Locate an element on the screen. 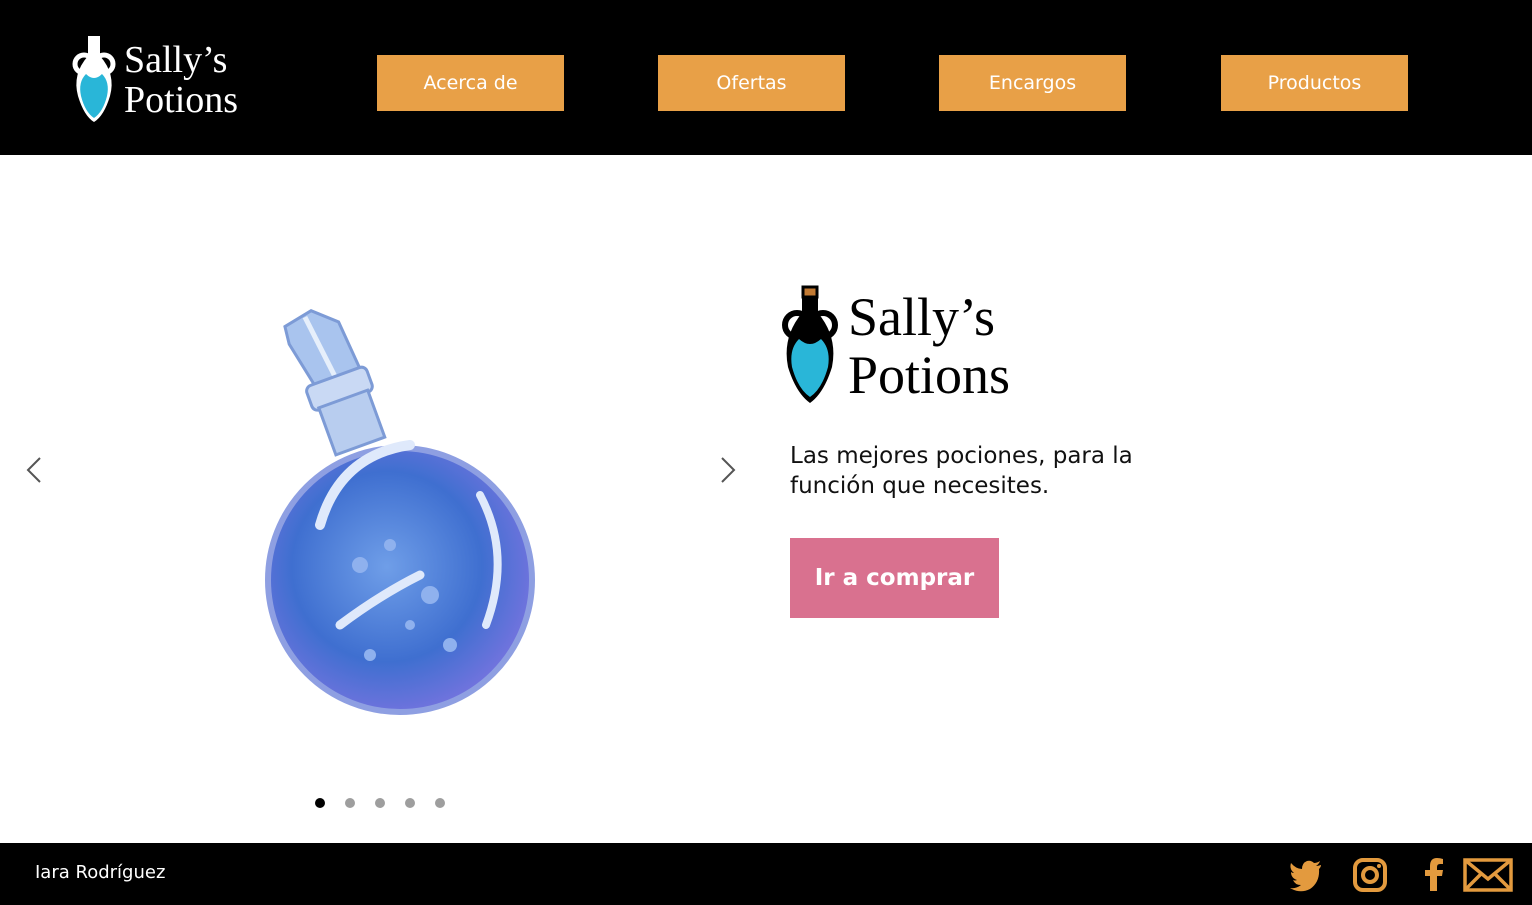  carousel-indicators is located at coordinates (380, 803).